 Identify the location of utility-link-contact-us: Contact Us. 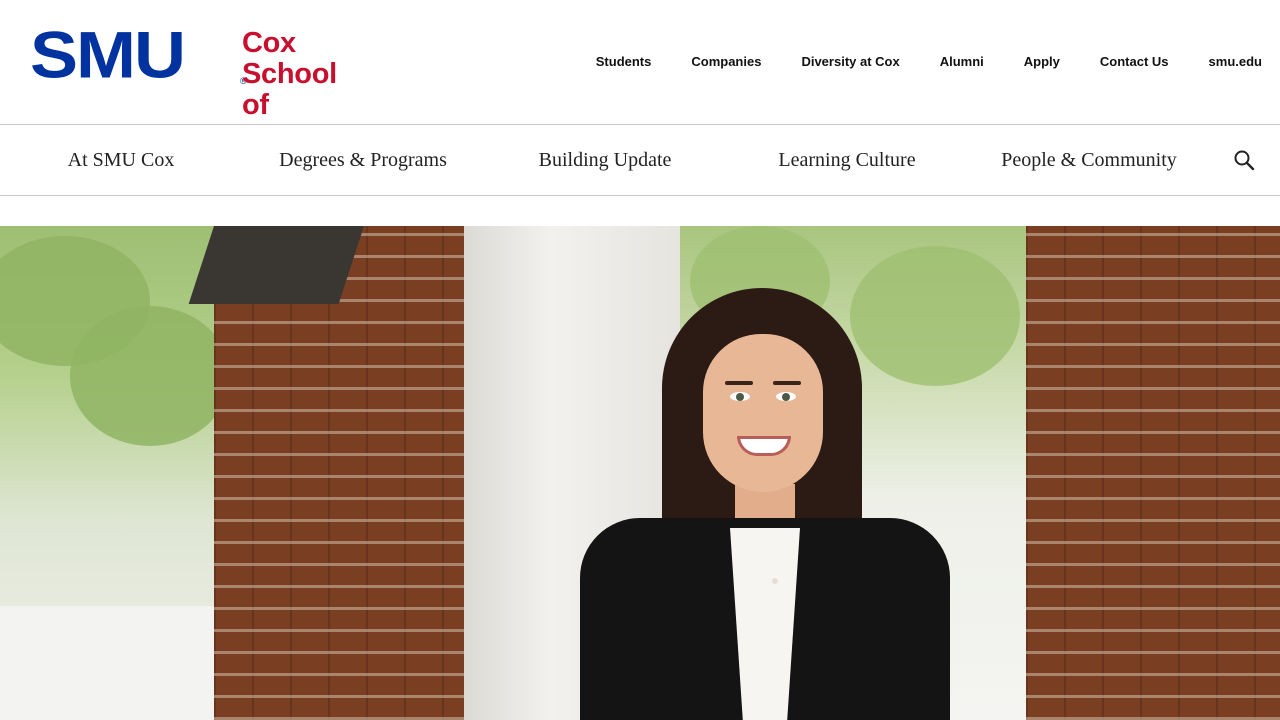
(1134, 61).